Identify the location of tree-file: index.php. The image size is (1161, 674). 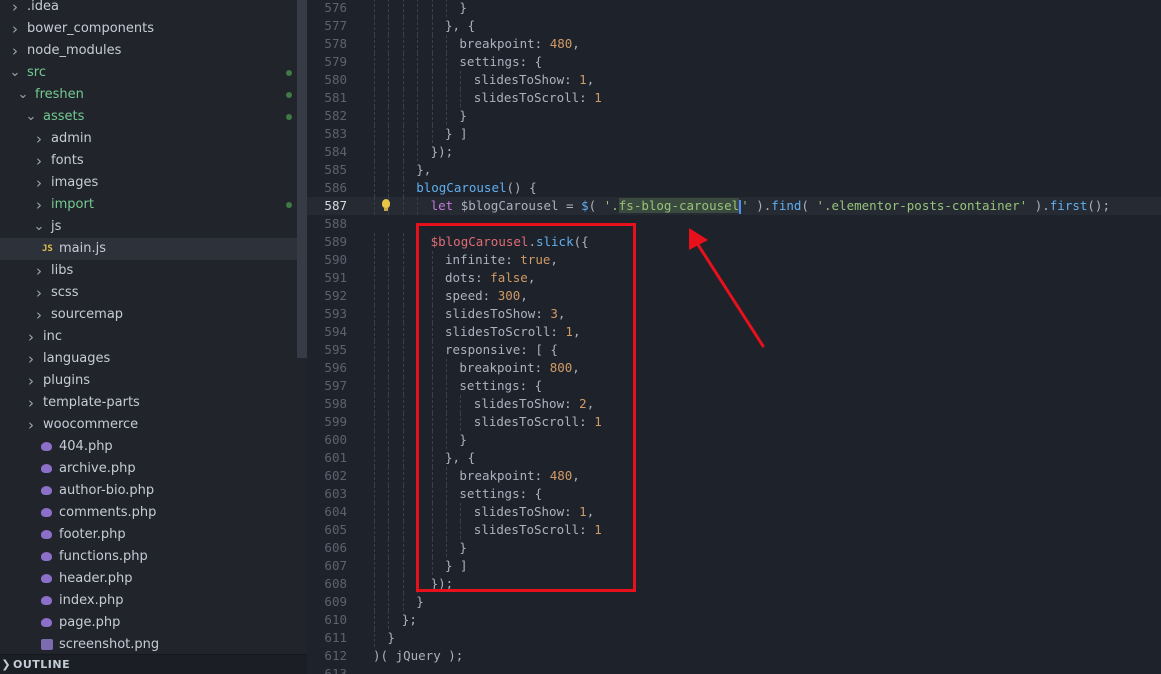
(148, 601).